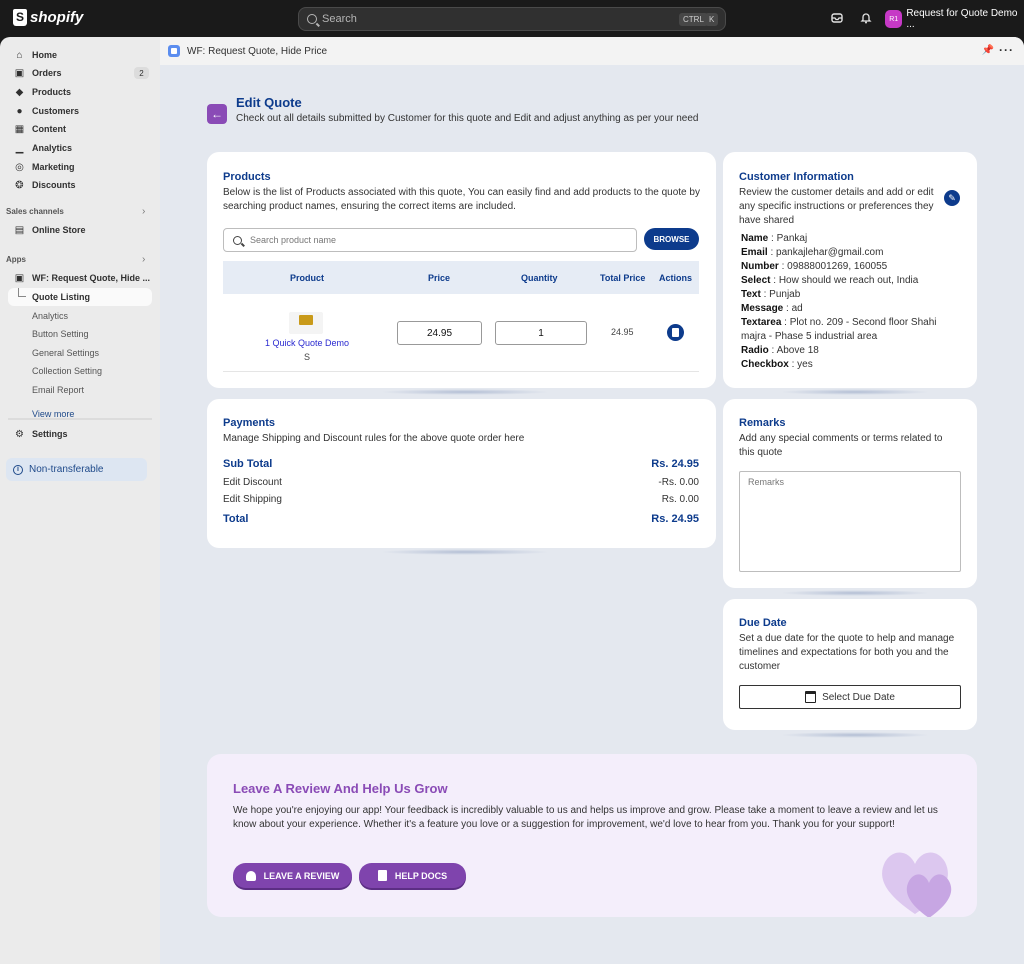 The image size is (1024, 964). I want to click on subitem-general-settings: General Settings, so click(65, 353).